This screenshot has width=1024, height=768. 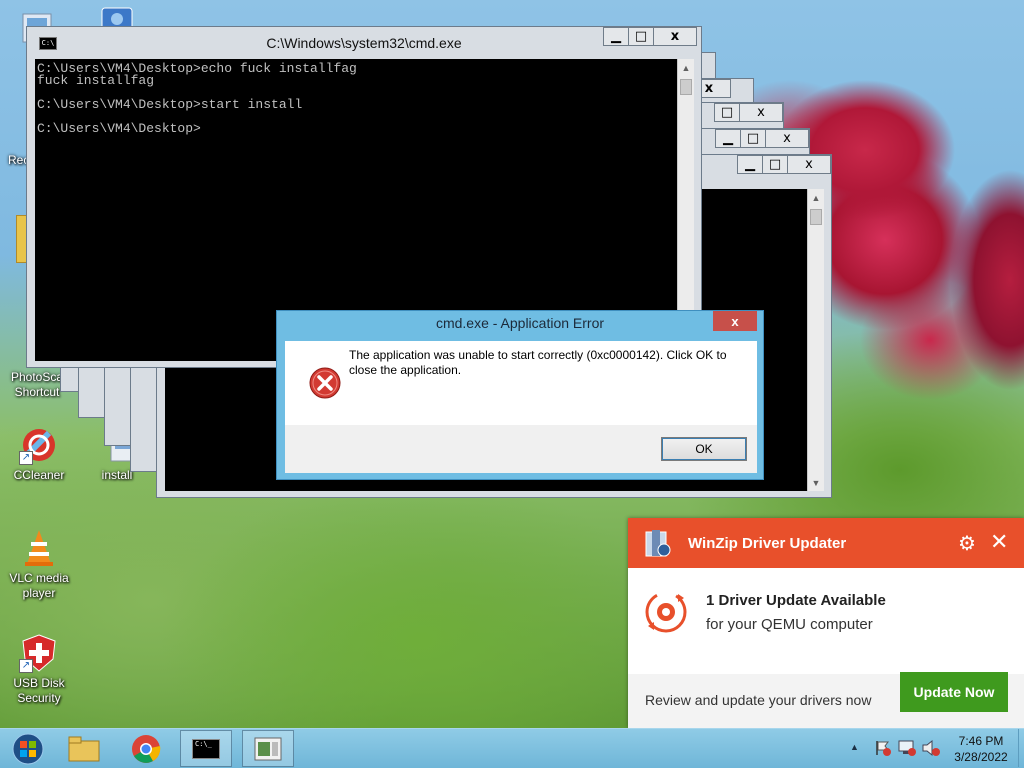 I want to click on desktop-icon-vlc: VLC media player, so click(x=39, y=564).